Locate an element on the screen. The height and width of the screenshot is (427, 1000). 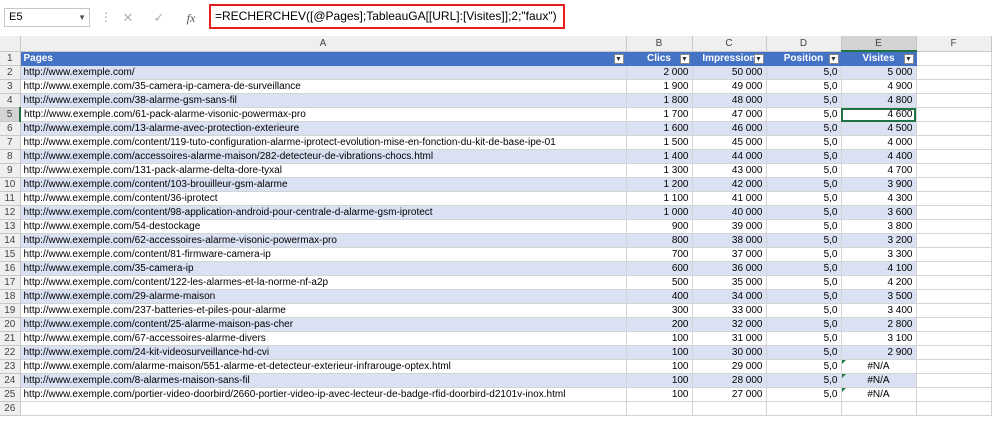
row-header: 7 is located at coordinates (10, 142).